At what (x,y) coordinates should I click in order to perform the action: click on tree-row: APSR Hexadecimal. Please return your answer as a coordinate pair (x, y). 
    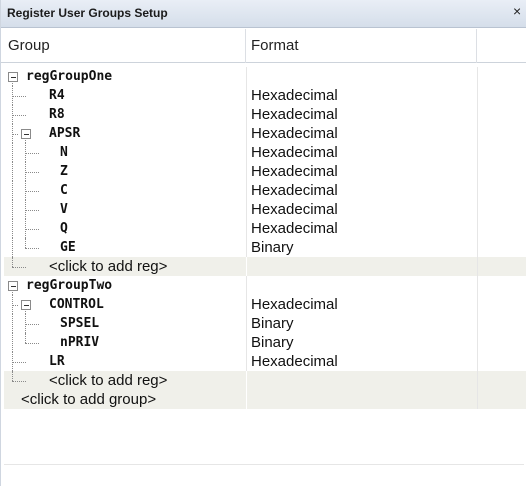
    Looking at the image, I should click on (265, 133).